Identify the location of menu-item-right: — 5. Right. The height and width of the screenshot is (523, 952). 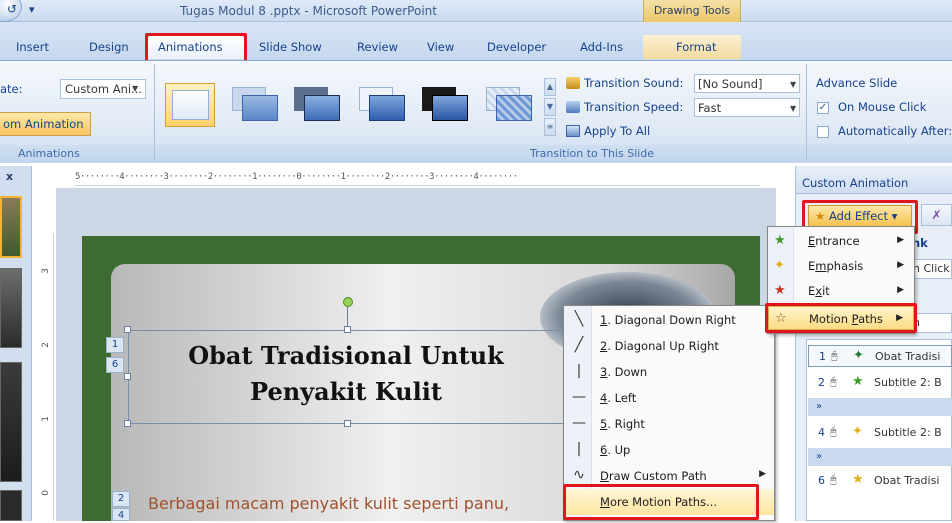
(669, 424).